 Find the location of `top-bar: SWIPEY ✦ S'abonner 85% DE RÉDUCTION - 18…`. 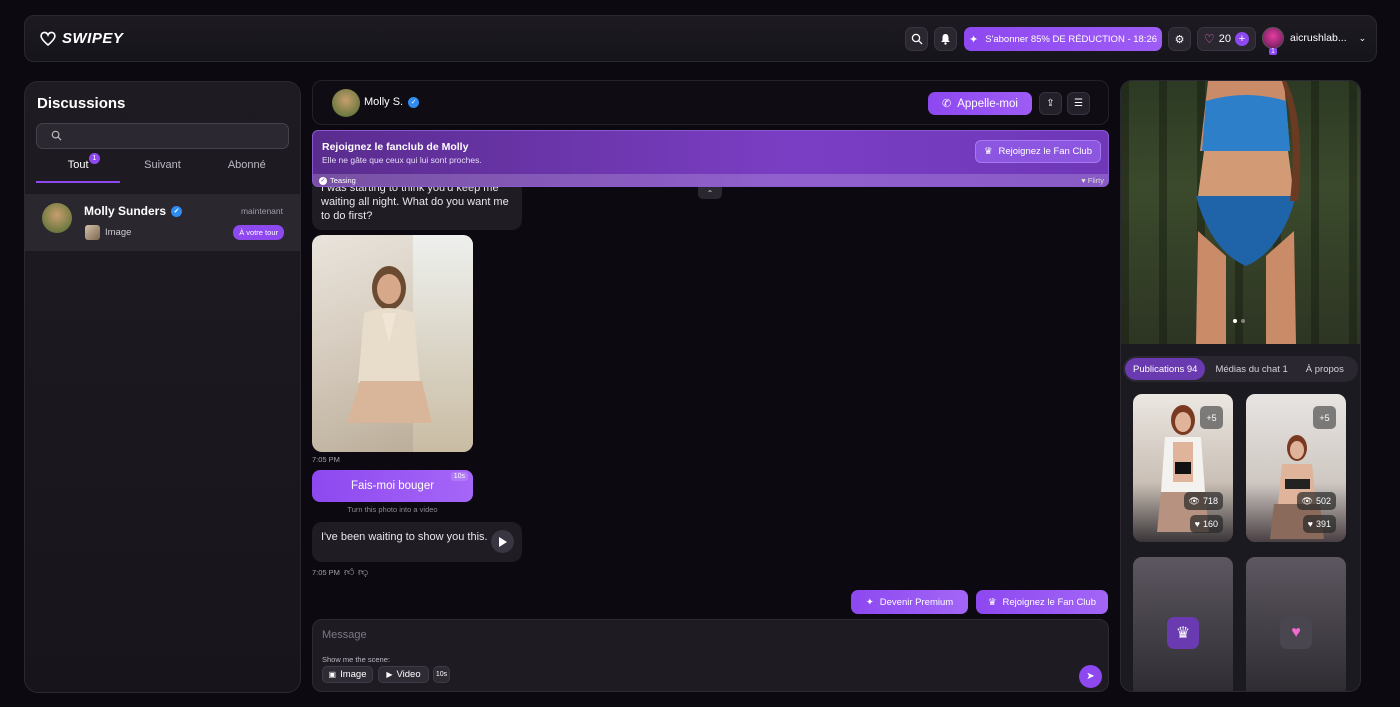

top-bar: SWIPEY ✦ S'abonner 85% DE RÉDUCTION - 18… is located at coordinates (700, 38).